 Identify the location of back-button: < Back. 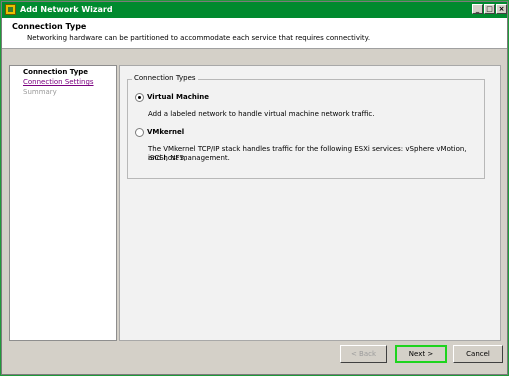
(363, 354).